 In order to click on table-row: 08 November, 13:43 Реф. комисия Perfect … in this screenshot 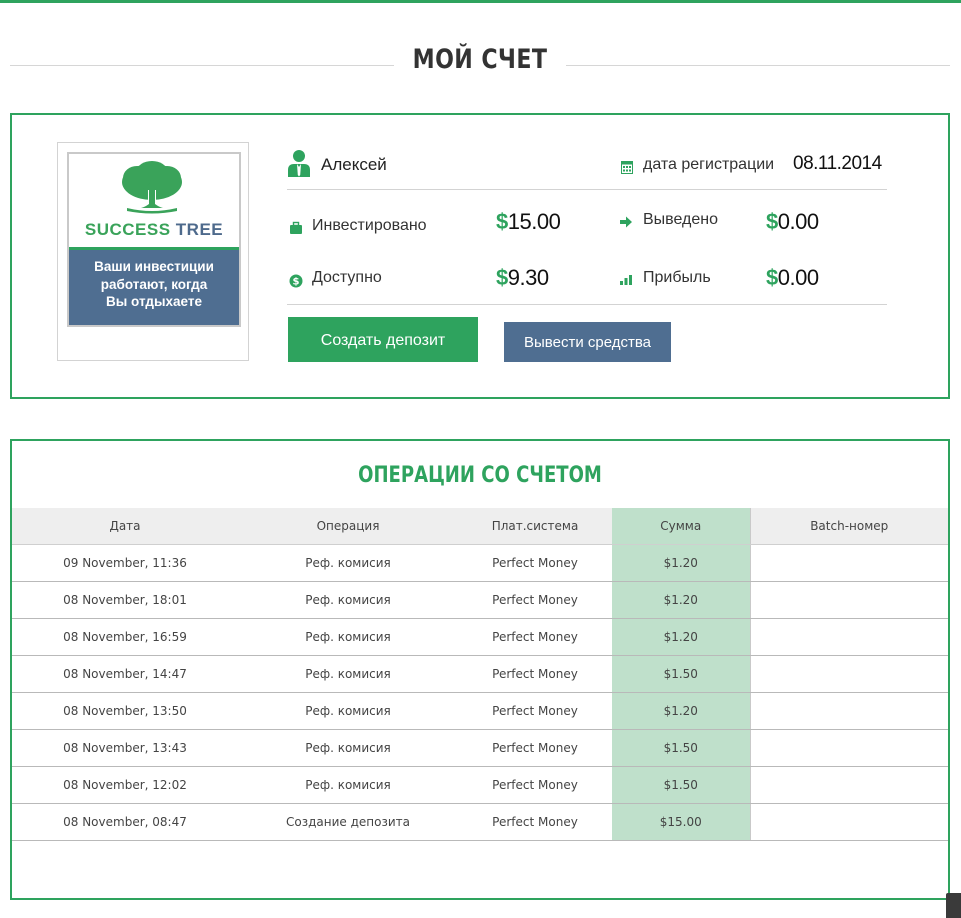, I will do `click(480, 748)`.